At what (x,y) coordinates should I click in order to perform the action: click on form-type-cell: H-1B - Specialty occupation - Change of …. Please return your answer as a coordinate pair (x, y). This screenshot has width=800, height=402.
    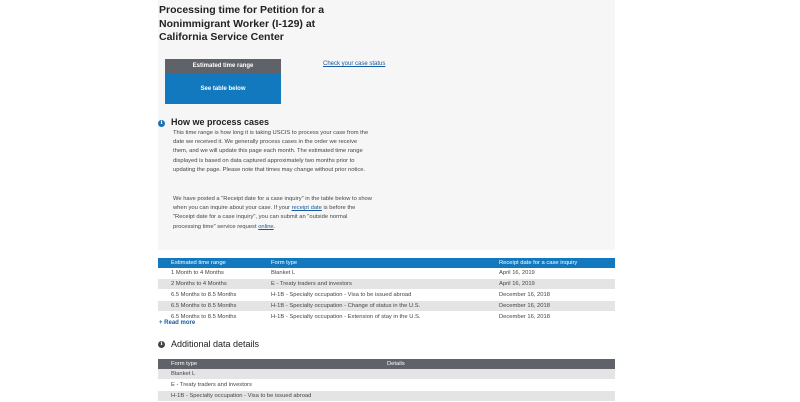
    Looking at the image, I should click on (372, 306).